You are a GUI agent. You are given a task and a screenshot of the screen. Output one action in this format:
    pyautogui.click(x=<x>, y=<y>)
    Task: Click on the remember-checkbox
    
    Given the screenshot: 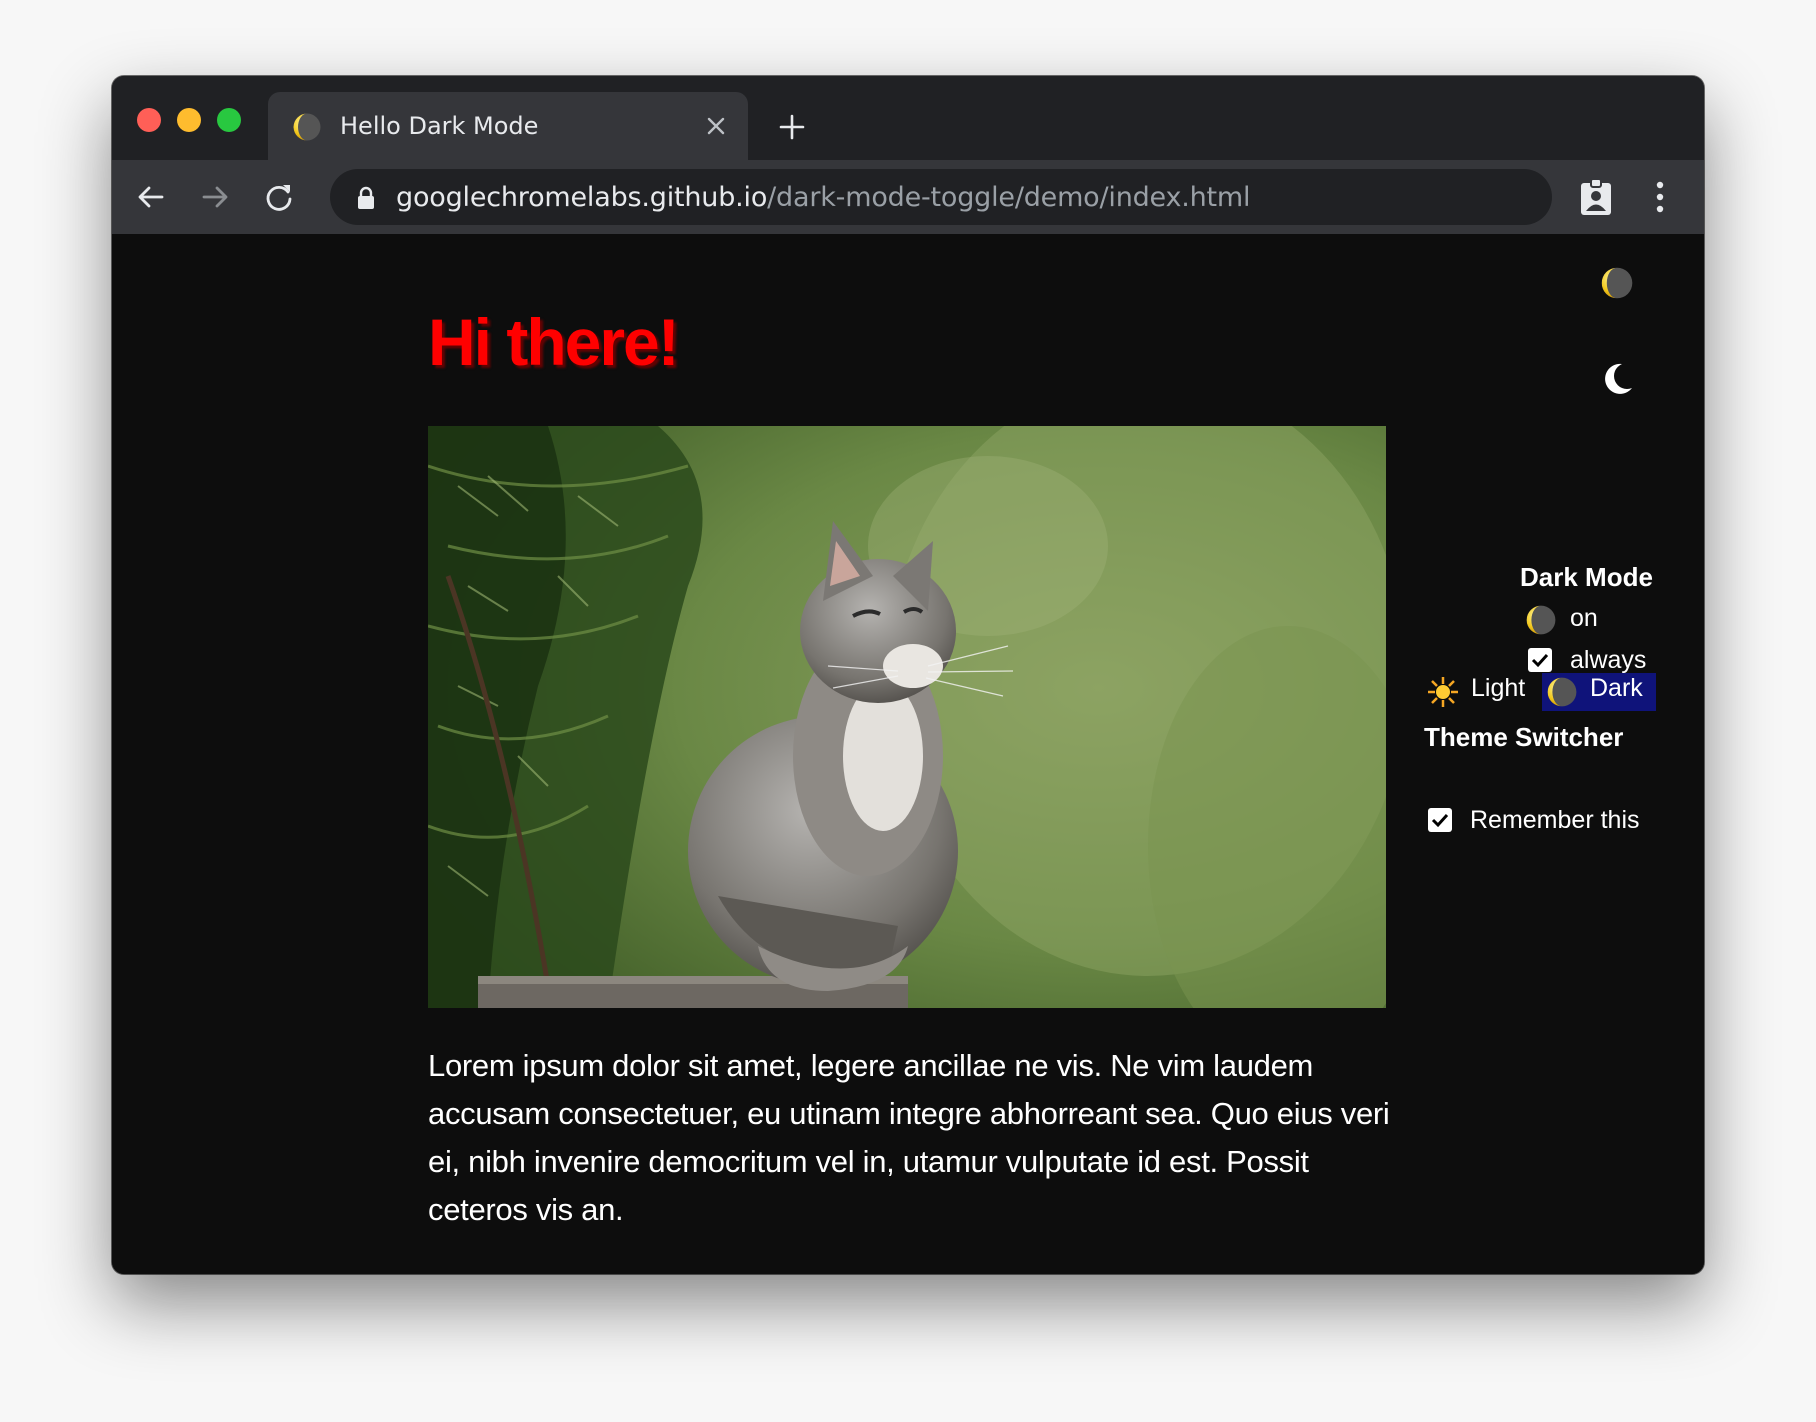 What is the action you would take?
    pyautogui.click(x=1440, y=820)
    